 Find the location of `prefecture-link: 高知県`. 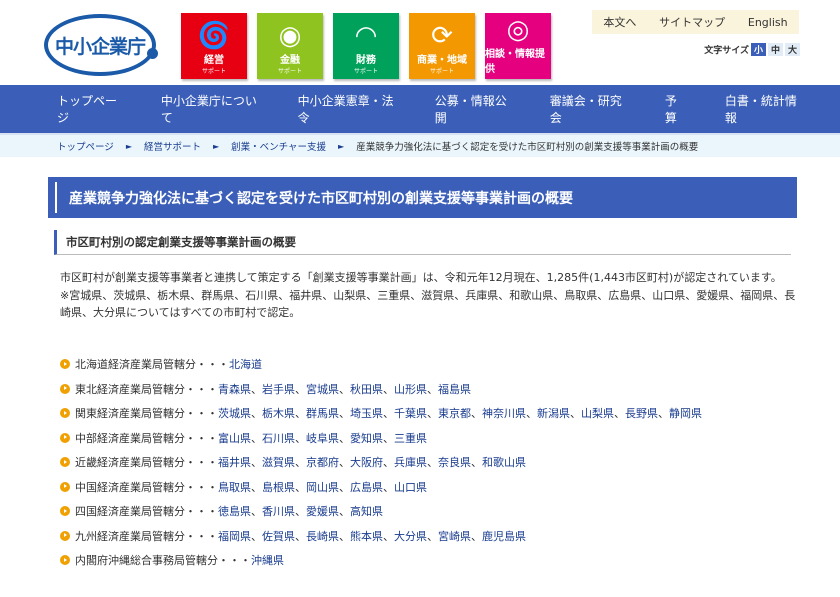

prefecture-link: 高知県 is located at coordinates (366, 511).